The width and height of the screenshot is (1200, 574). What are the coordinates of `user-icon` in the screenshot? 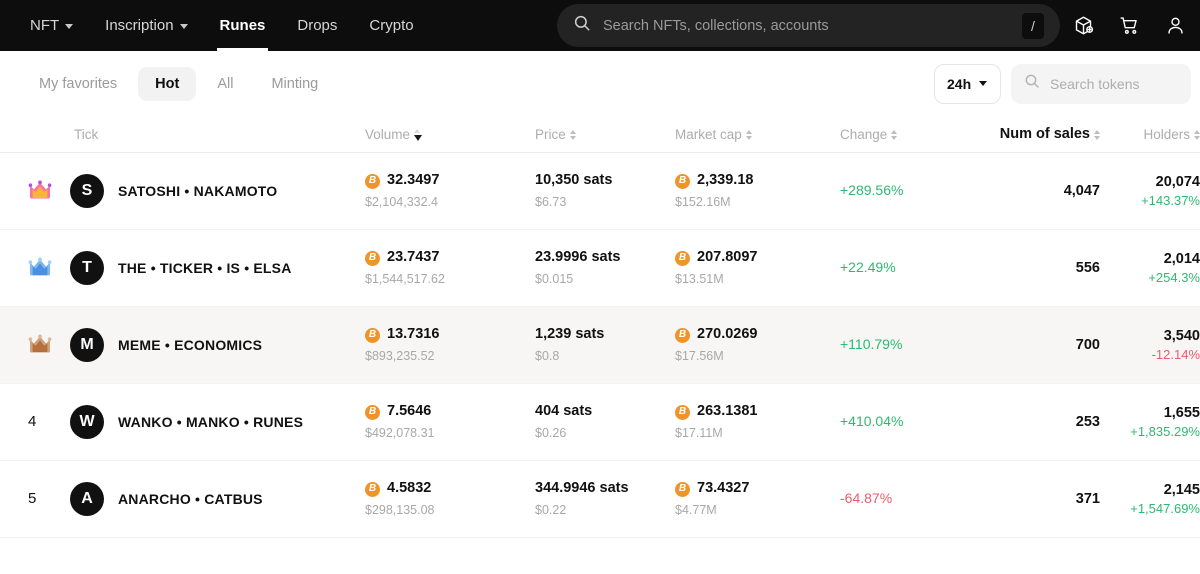 It's located at (1175, 26).